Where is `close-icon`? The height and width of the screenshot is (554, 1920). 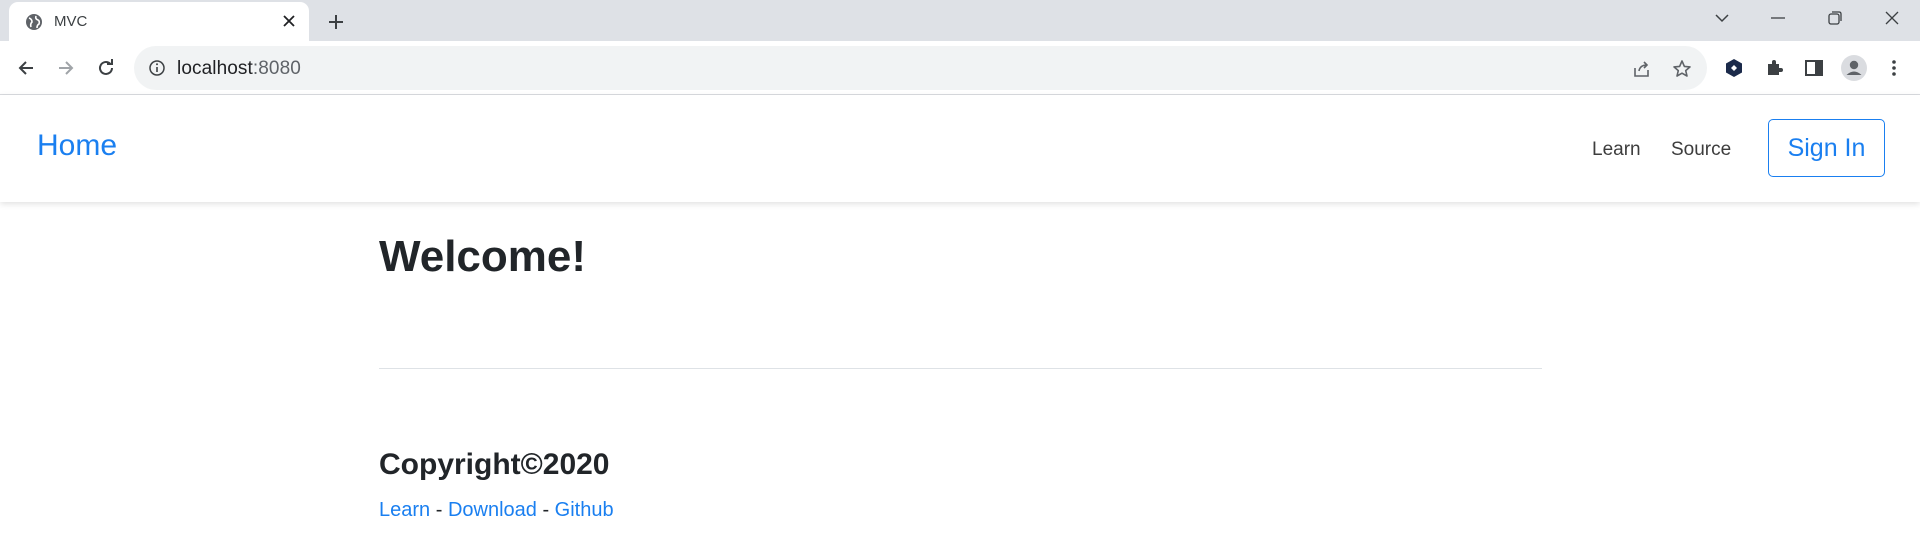
close-icon is located at coordinates (289, 21).